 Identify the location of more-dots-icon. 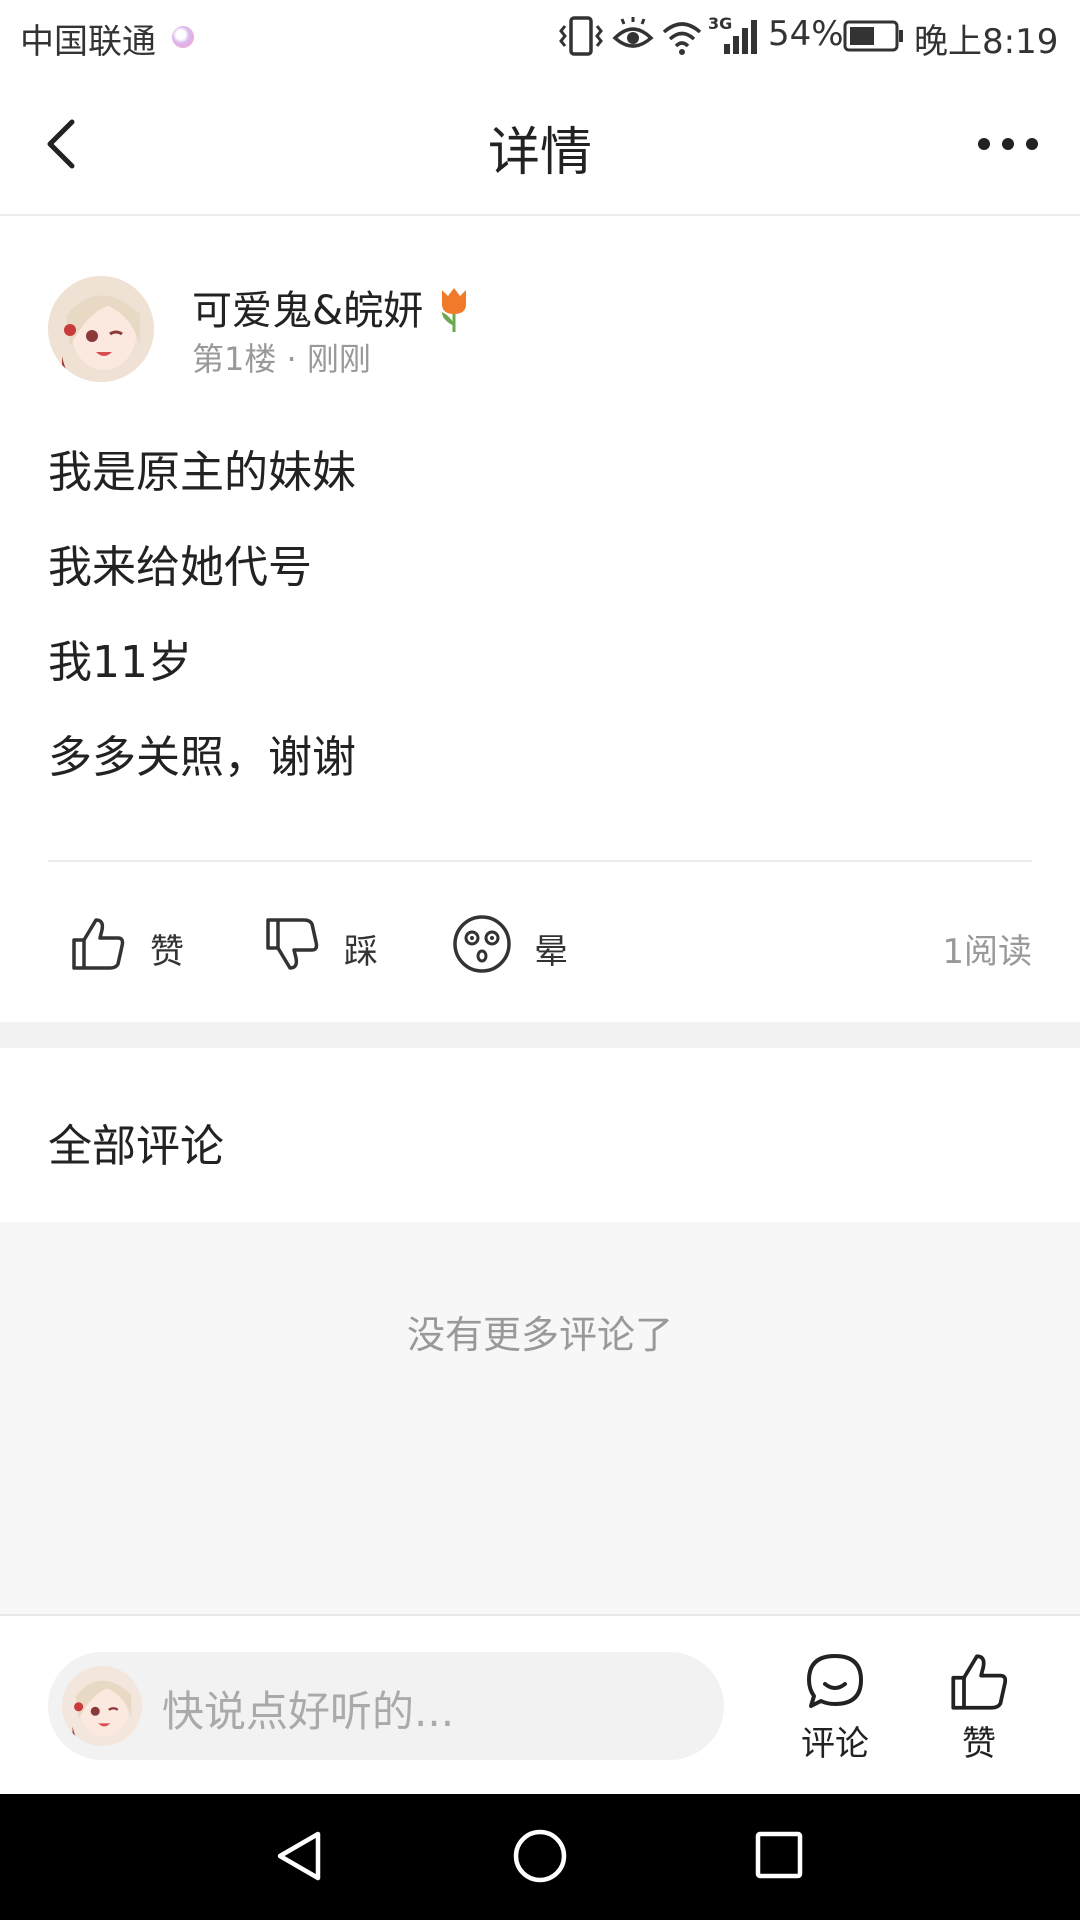
(984, 144).